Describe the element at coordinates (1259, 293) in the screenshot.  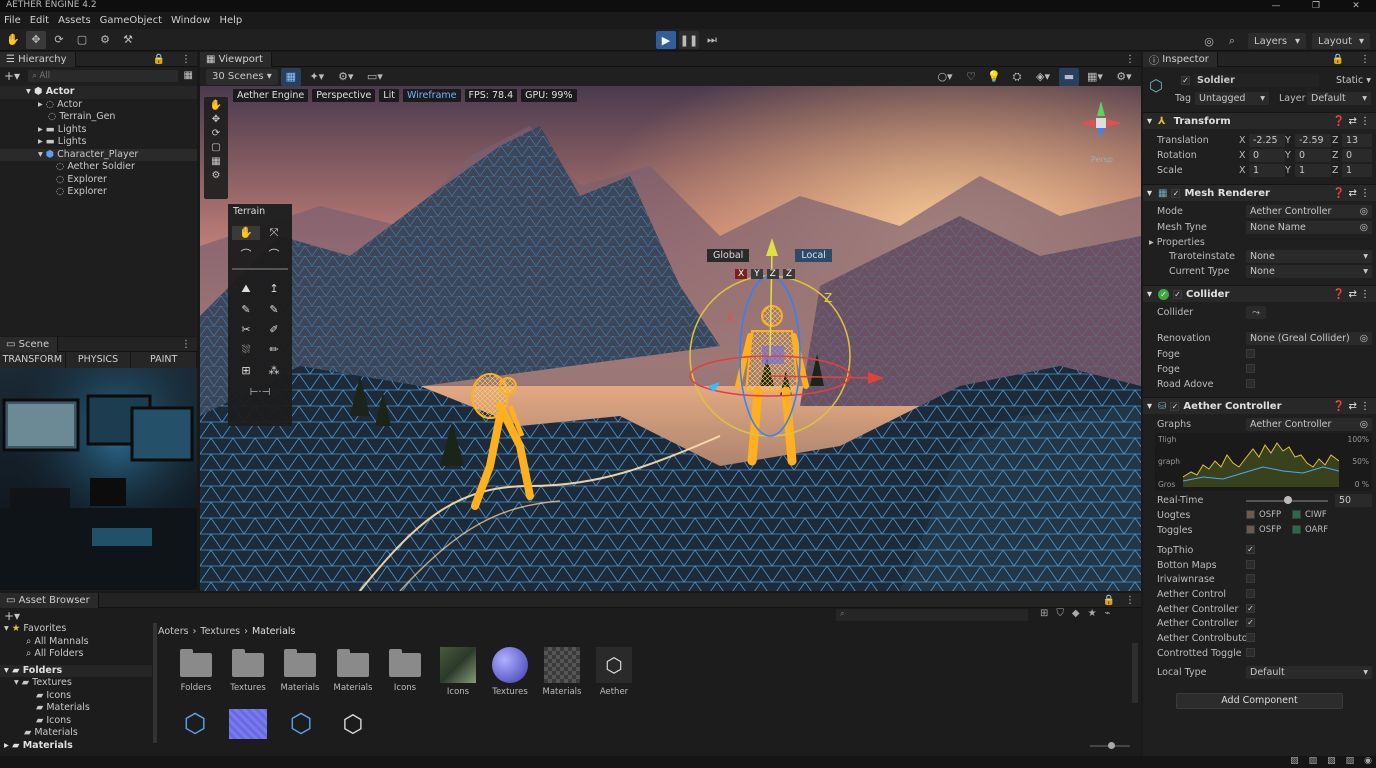
I see `collider-header: ▾ ✓ ✓ Collider ❓ ⇄ ⋮` at that location.